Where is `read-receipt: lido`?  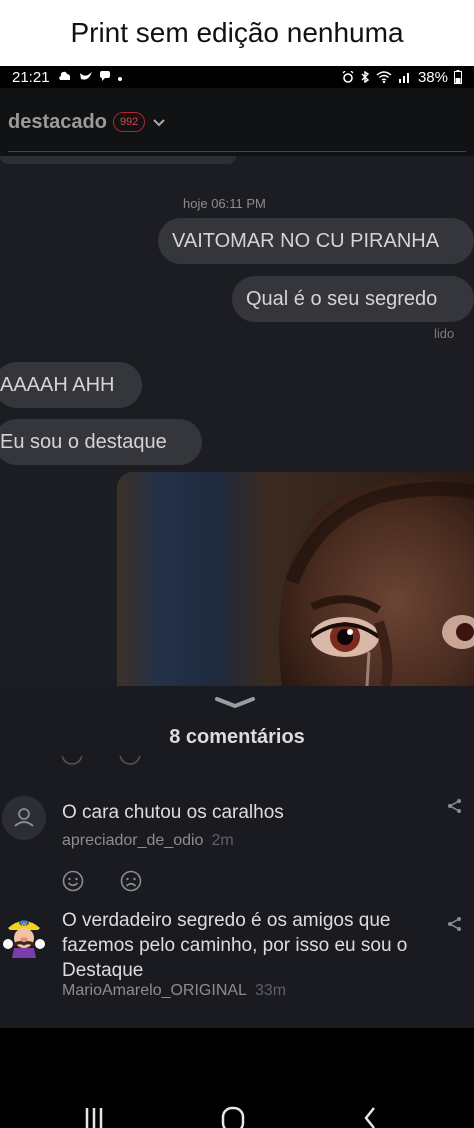 read-receipt: lido is located at coordinates (444, 333).